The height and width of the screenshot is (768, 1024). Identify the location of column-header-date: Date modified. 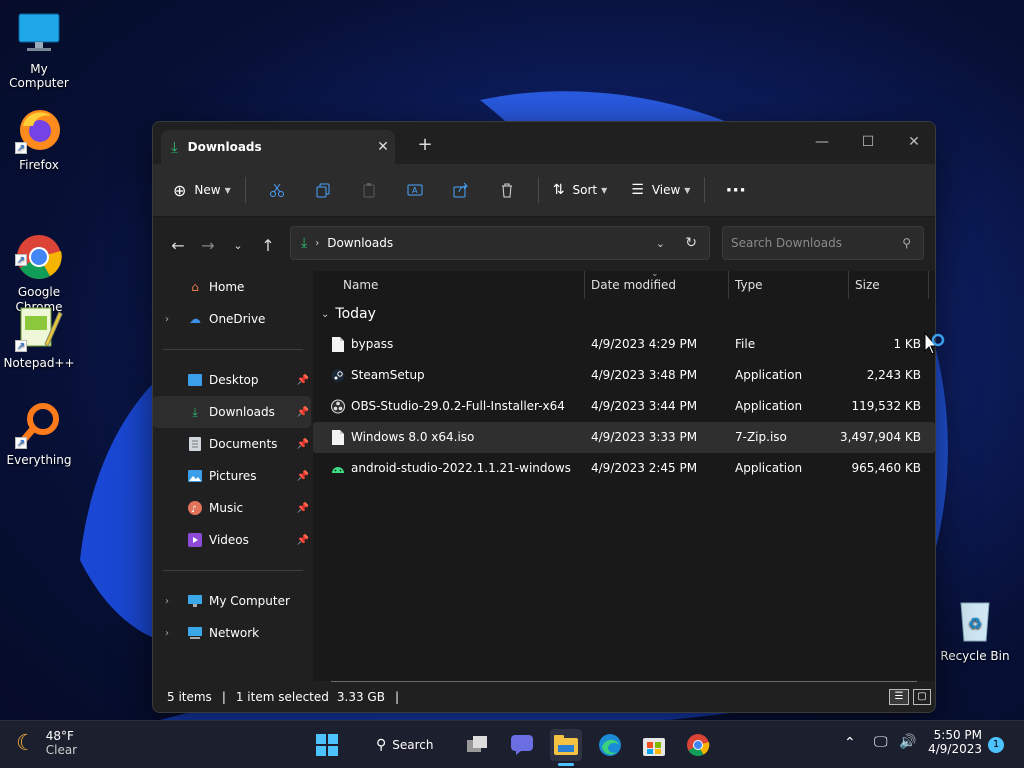
(633, 285).